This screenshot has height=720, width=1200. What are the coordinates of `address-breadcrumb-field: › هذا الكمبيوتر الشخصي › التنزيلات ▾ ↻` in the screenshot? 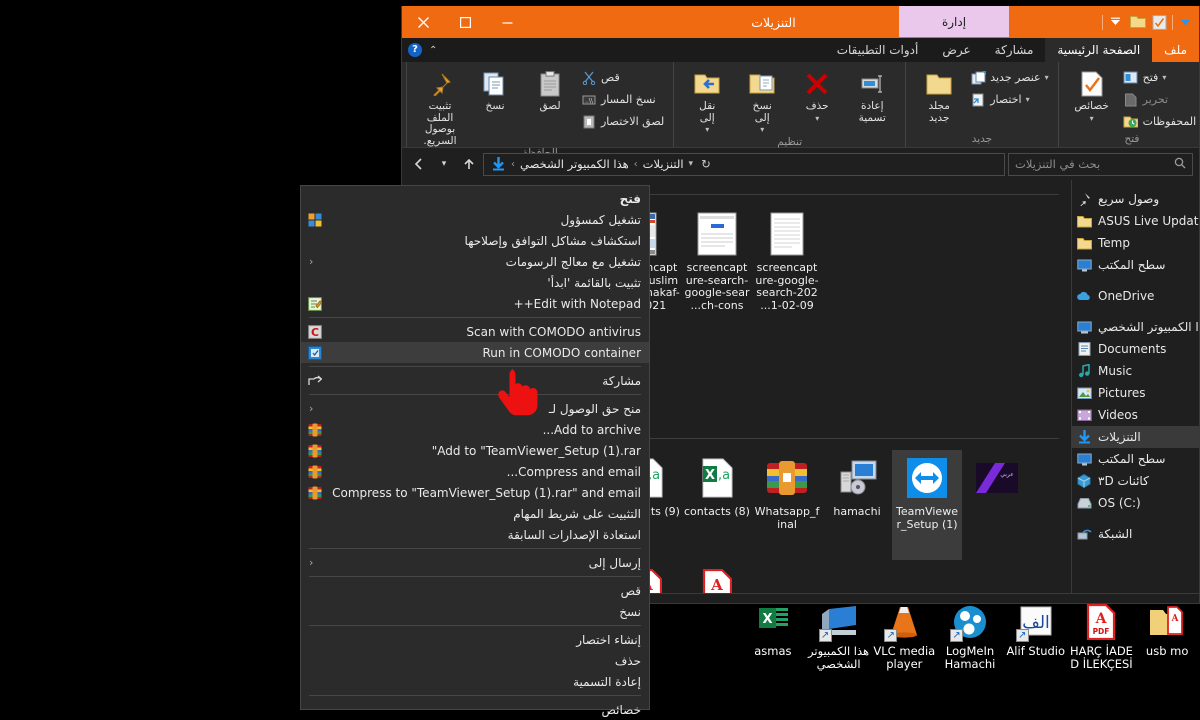 It's located at (744, 164).